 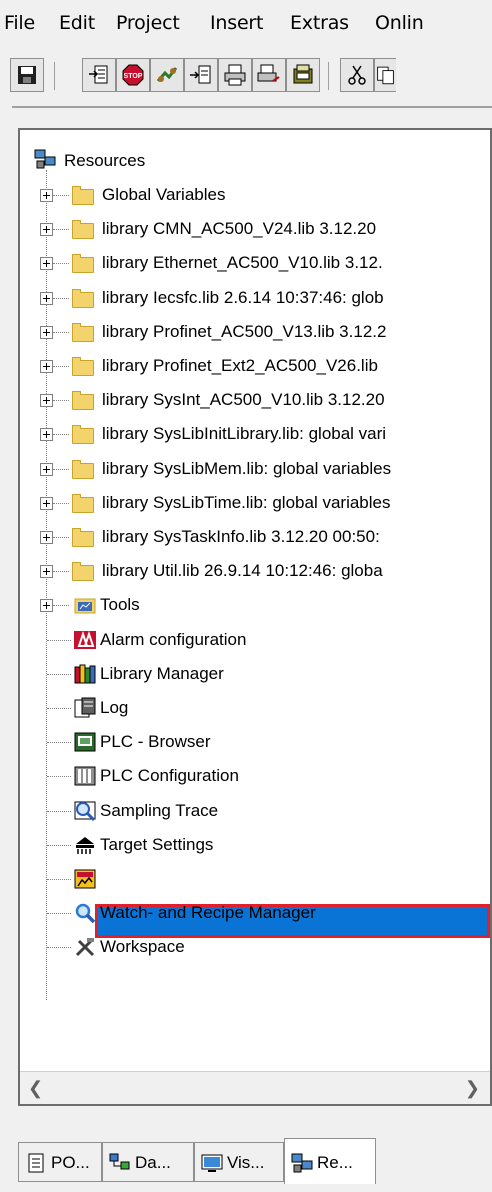 What do you see at coordinates (142, 946) in the screenshot?
I see `tree-item-label: Workspace` at bounding box center [142, 946].